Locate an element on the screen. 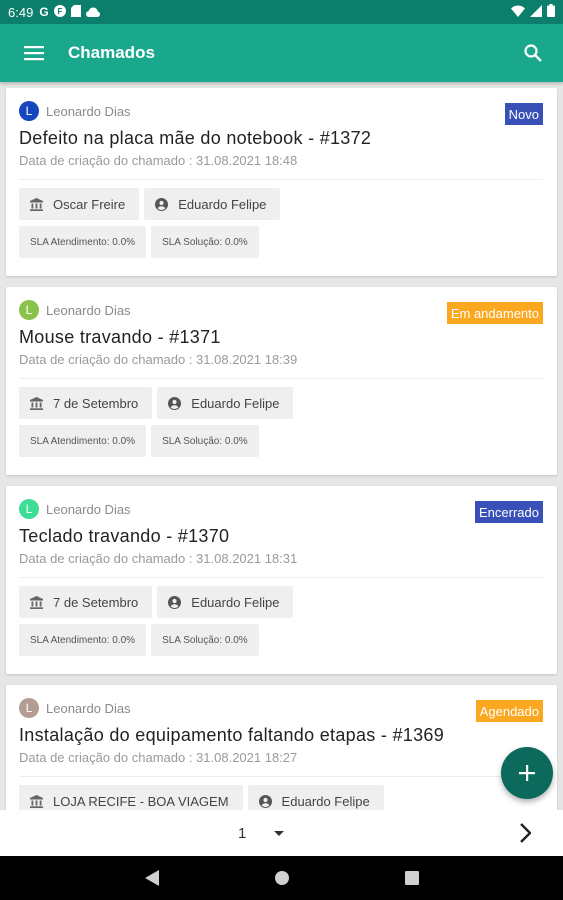  pager: 1 is located at coordinates (281, 833).